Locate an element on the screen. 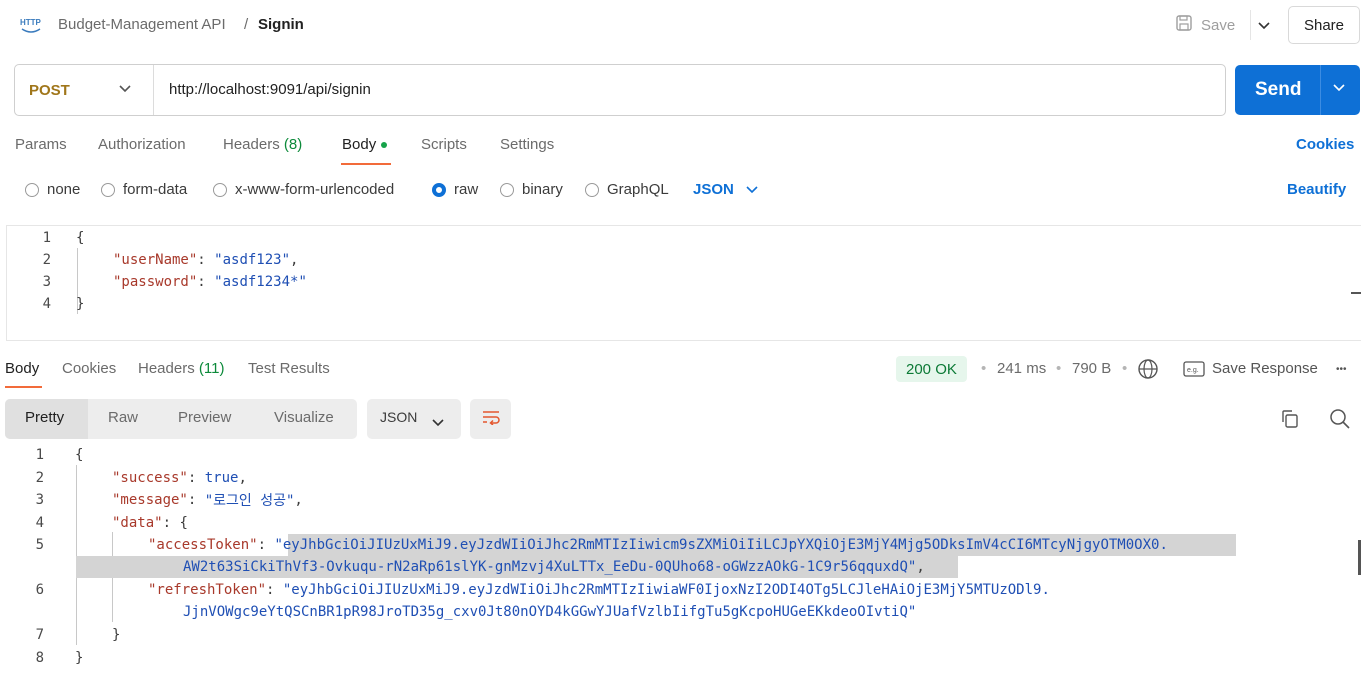 This screenshot has height=684, width=1361. tab-label: Headers is located at coordinates (166, 368).